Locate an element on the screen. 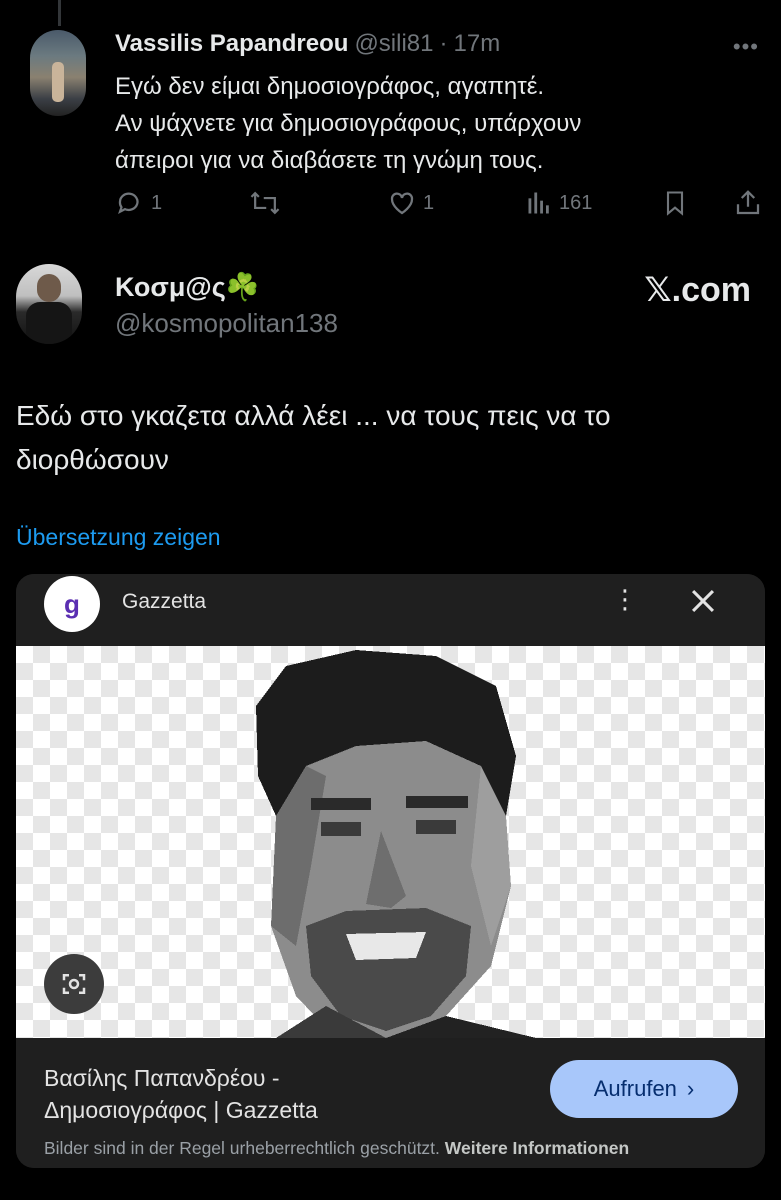  open-button: Aufrufen › is located at coordinates (644, 1089).